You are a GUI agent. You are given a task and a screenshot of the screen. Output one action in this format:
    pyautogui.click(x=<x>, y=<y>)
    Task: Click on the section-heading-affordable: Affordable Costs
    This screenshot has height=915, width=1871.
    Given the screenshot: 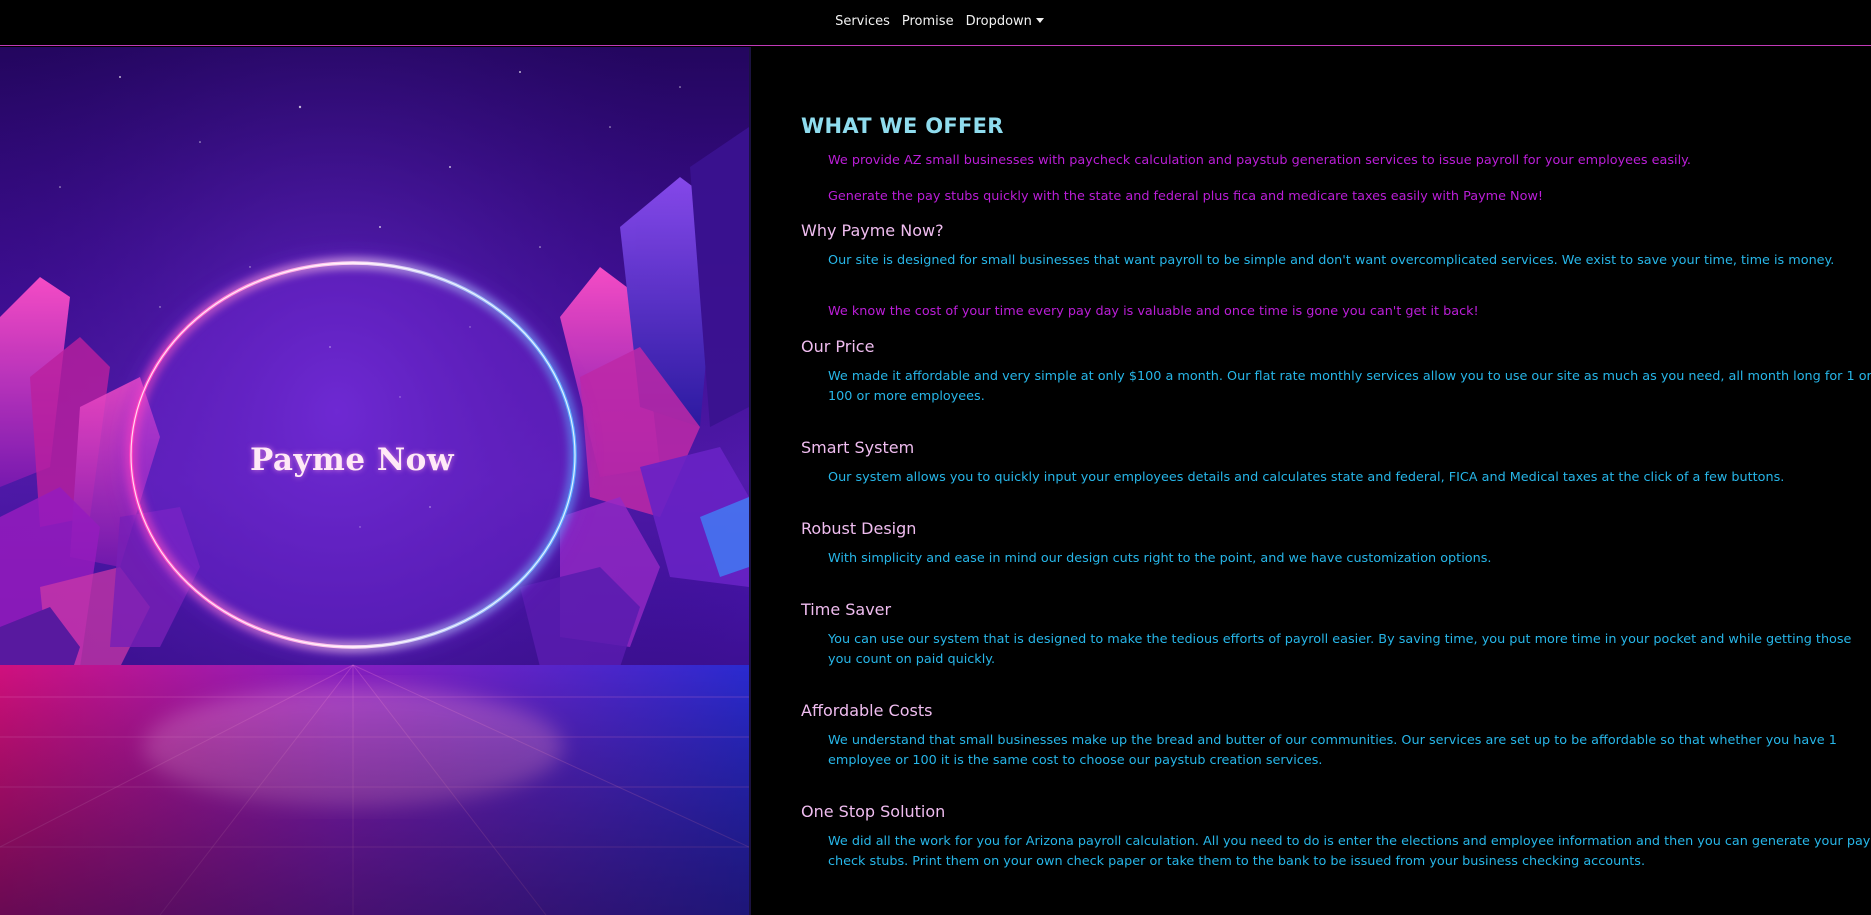 What is the action you would take?
    pyautogui.click(x=867, y=710)
    